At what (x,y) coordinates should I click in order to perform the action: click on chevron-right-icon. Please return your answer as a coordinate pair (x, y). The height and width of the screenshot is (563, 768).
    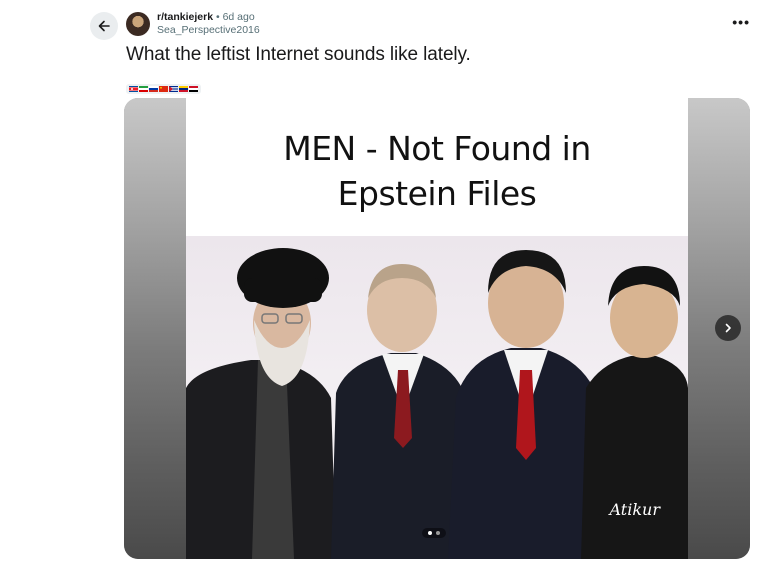
    Looking at the image, I should click on (728, 328).